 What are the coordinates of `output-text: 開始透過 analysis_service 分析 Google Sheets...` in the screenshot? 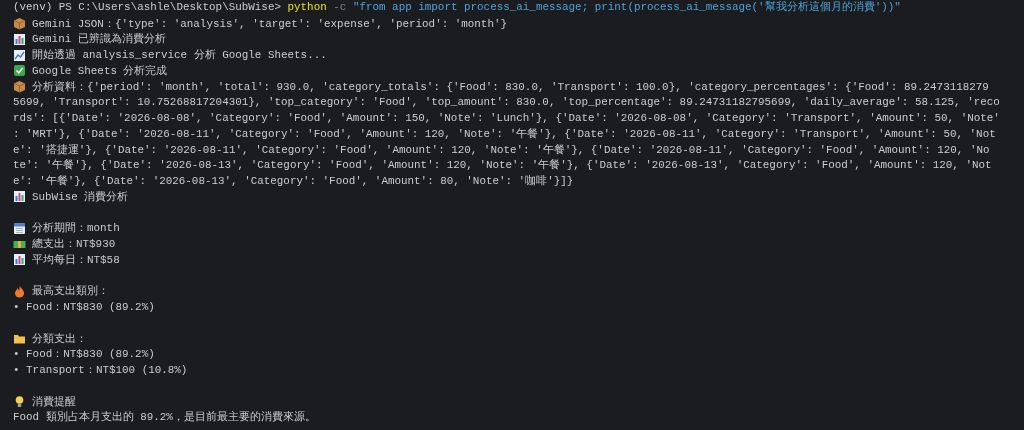 It's located at (179, 55).